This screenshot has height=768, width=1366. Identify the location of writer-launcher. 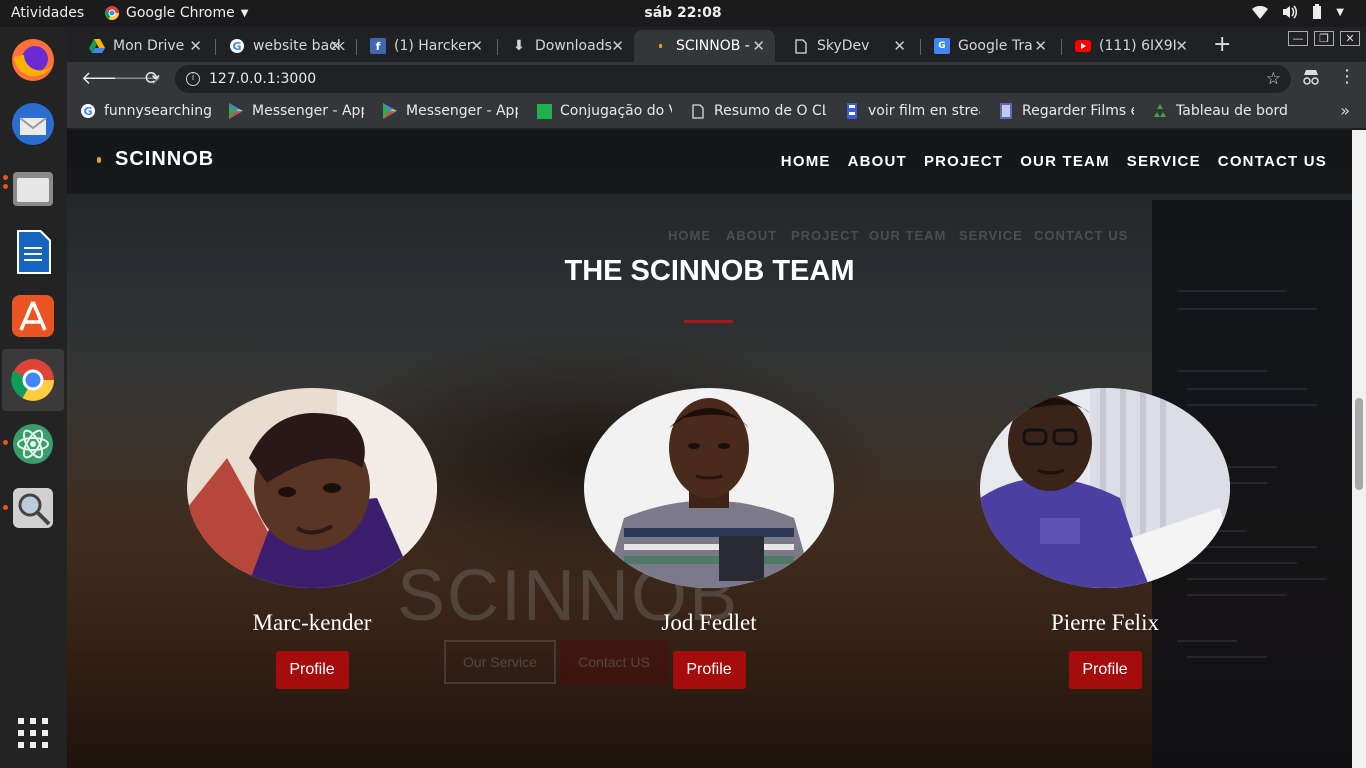
(33, 252).